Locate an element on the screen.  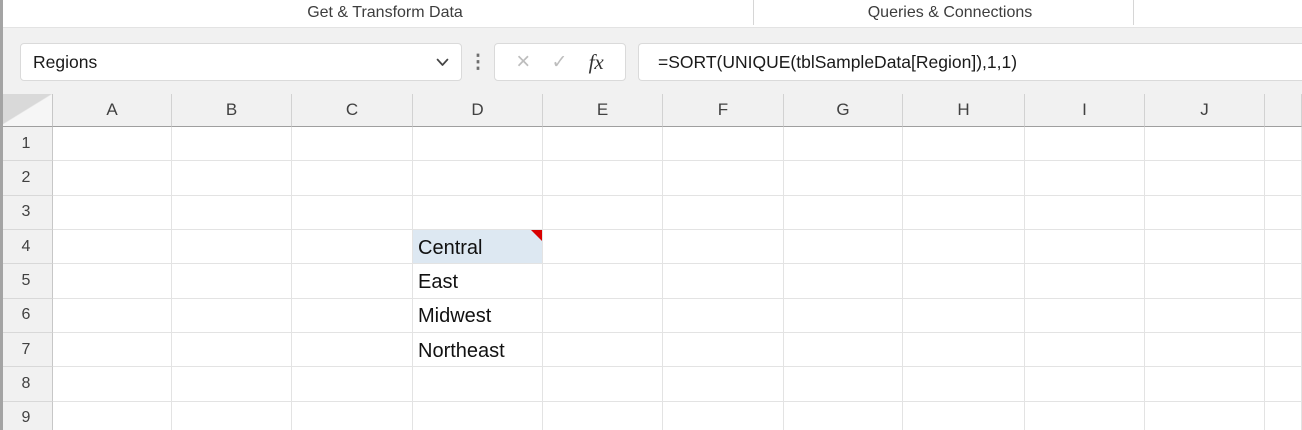
cell-G1 is located at coordinates (843, 144).